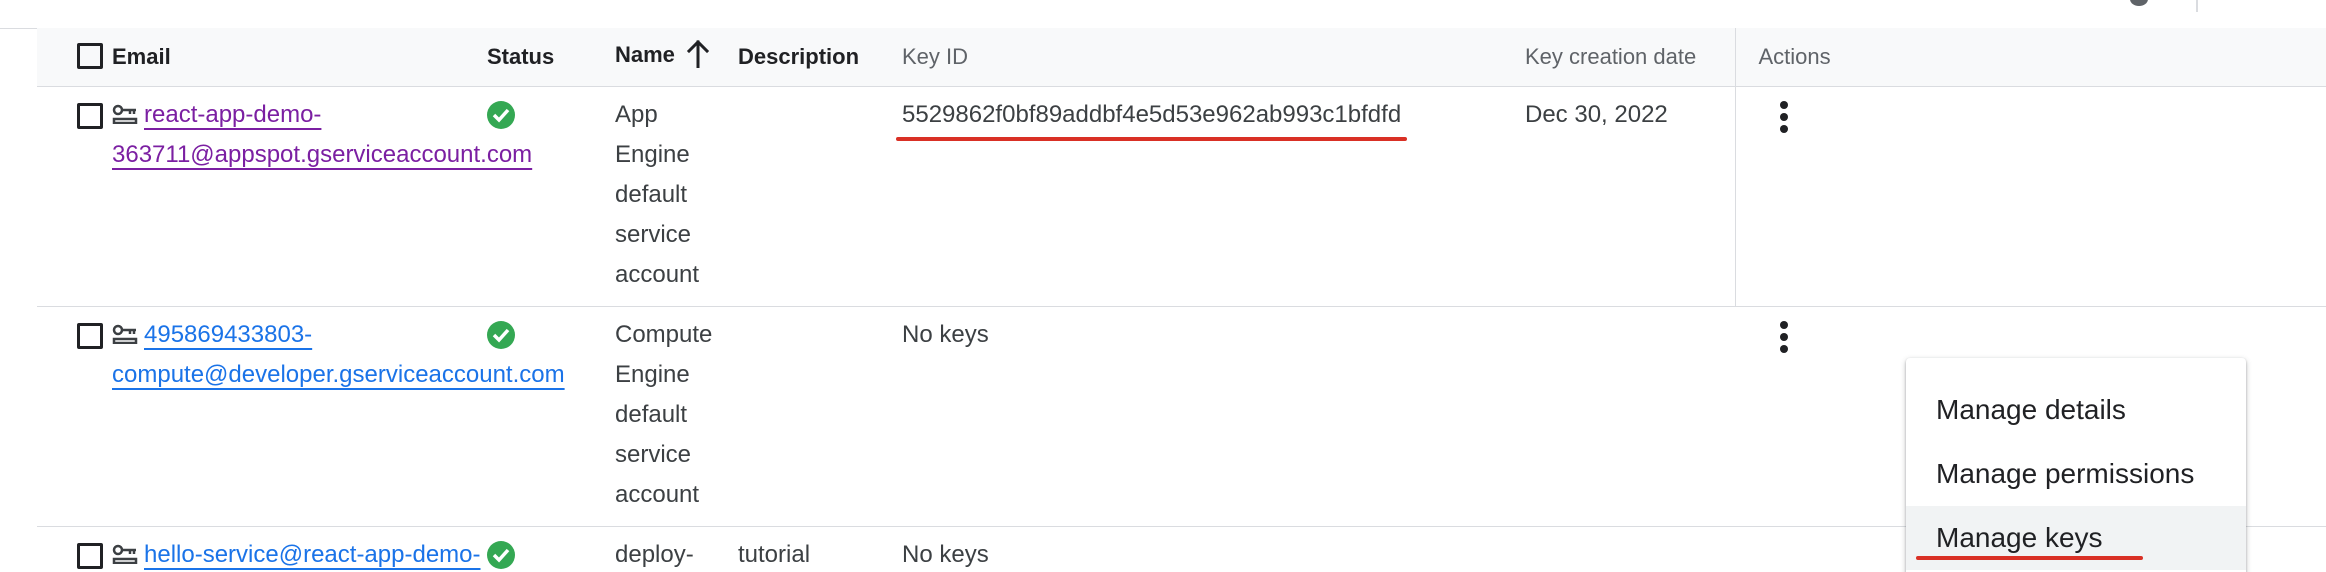 The height and width of the screenshot is (572, 2326). Describe the element at coordinates (90, 55) in the screenshot. I see `select-all-checkbox` at that location.